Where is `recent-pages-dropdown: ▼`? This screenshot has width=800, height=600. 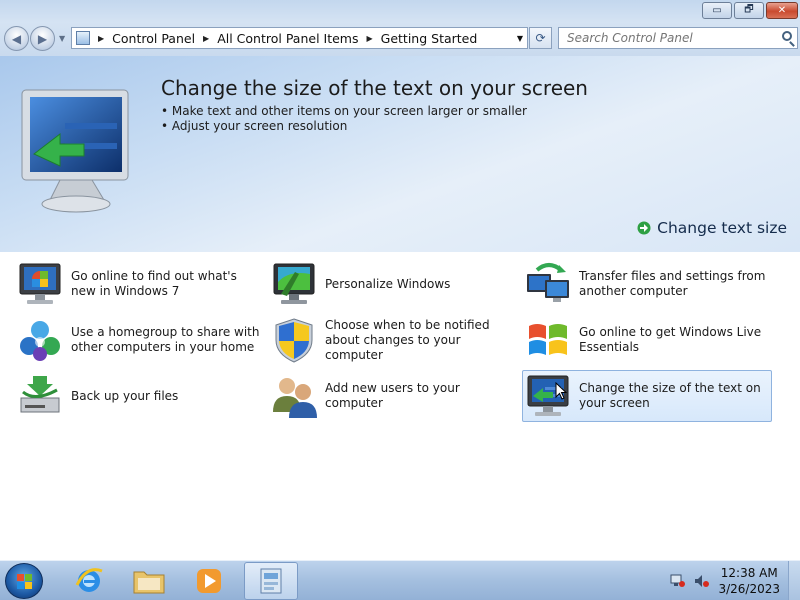 recent-pages-dropdown: ▼ is located at coordinates (62, 38).